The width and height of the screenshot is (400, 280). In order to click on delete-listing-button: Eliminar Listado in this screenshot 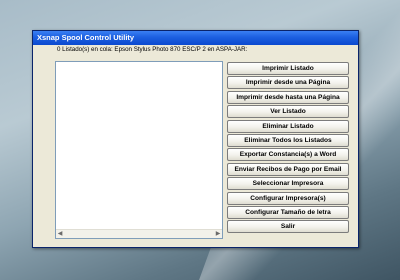, I will do `click(288, 126)`.